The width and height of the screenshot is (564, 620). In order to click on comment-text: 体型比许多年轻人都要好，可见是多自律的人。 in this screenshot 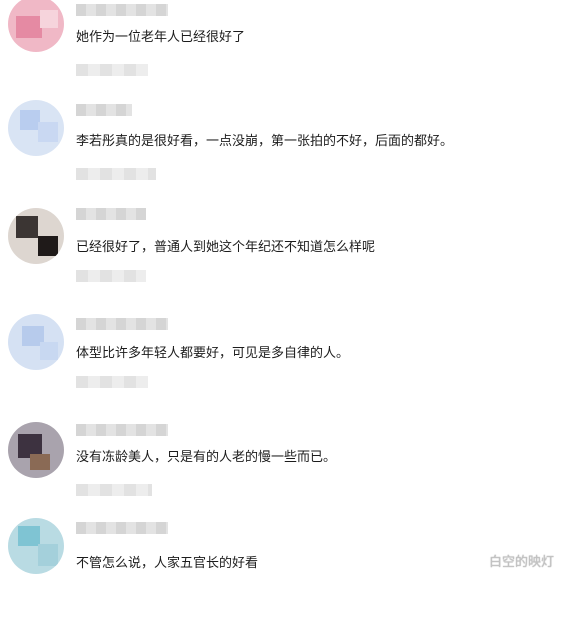, I will do `click(213, 353)`.